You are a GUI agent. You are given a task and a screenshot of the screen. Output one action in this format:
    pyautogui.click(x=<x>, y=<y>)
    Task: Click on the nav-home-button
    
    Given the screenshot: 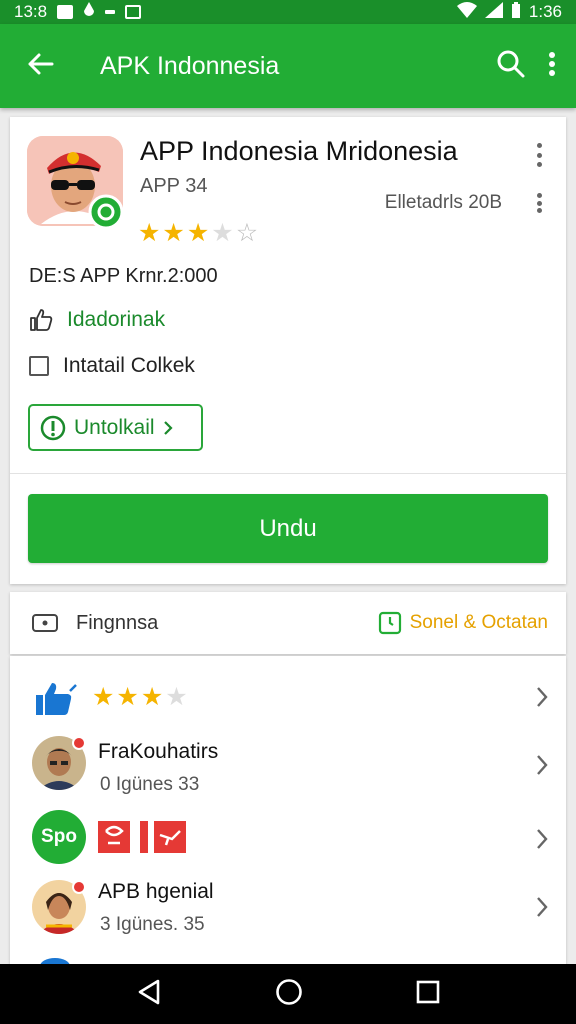 What is the action you would take?
    pyautogui.click(x=289, y=994)
    